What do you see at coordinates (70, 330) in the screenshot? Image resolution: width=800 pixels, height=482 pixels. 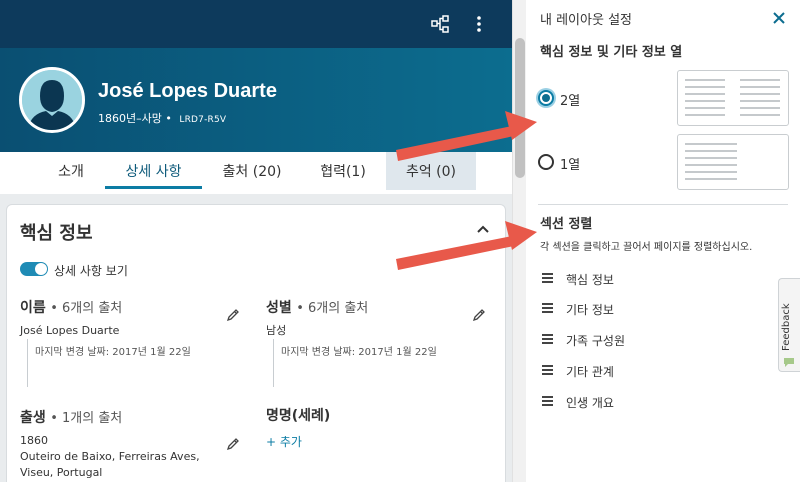 I see `field-value: José Lopes Duarte` at bounding box center [70, 330].